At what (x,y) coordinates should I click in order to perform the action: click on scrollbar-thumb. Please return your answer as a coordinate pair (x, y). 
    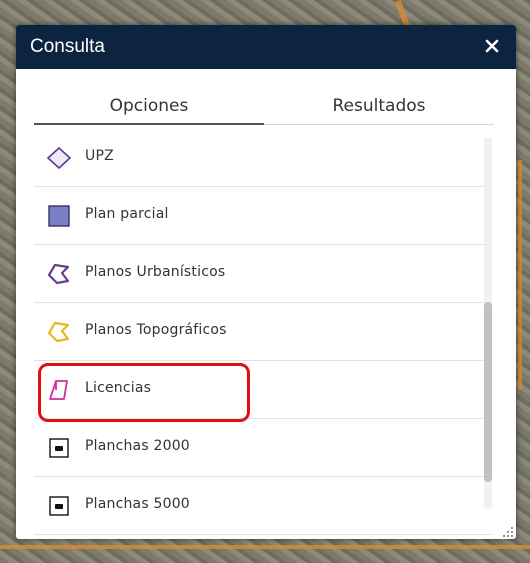
    Looking at the image, I should click on (488, 392).